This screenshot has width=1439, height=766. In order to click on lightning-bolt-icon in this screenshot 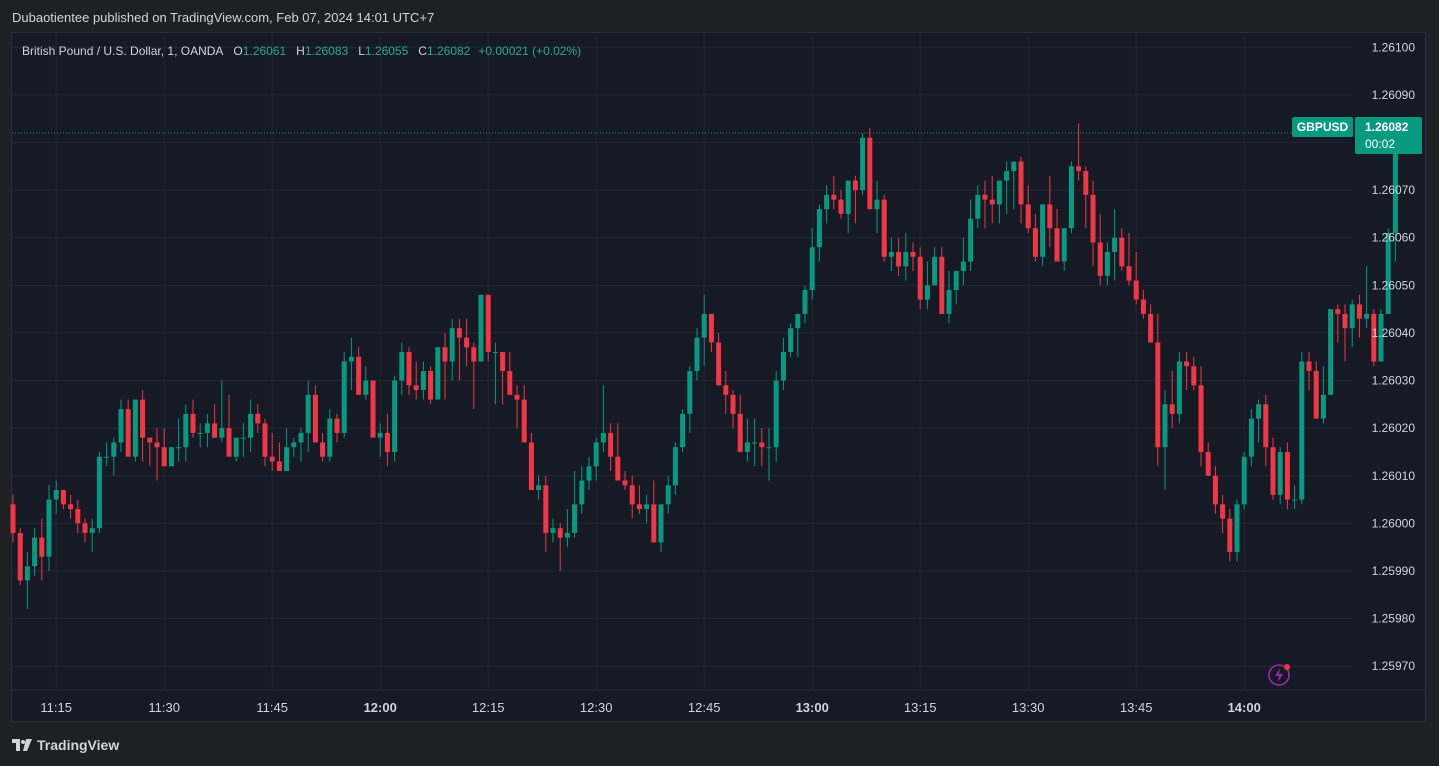, I will do `click(1279, 675)`.